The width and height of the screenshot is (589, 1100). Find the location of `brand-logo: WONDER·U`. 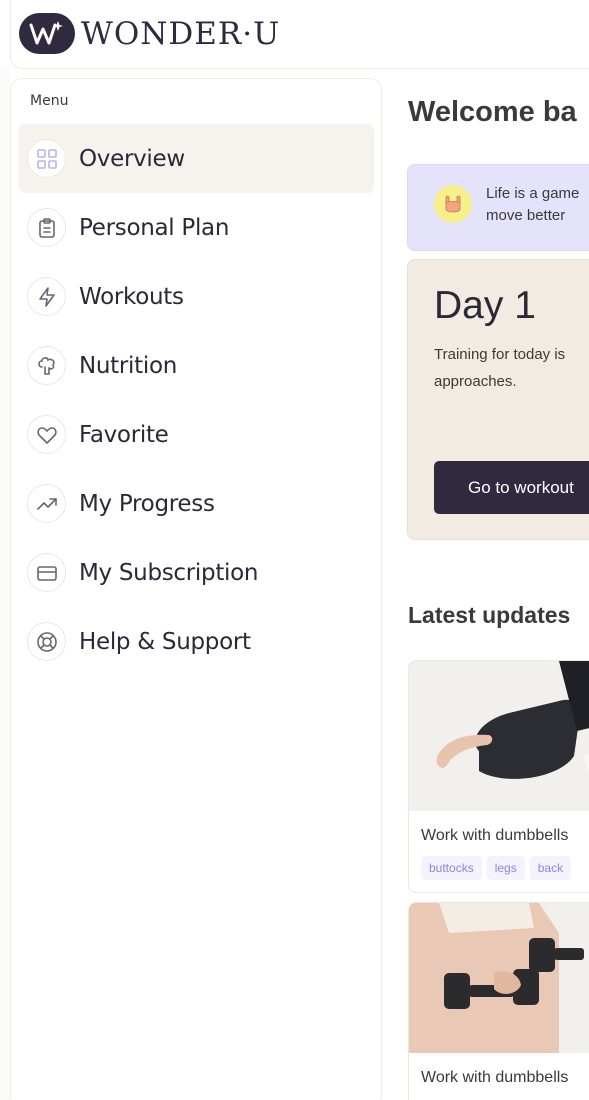

brand-logo: WONDER·U is located at coordinates (149, 33).